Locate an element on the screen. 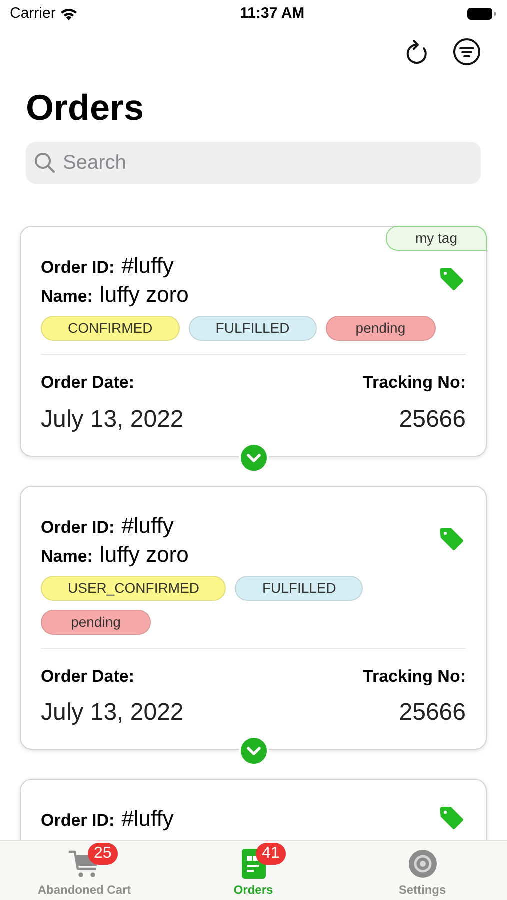 This screenshot has height=900, width=507. wifi-icon is located at coordinates (69, 14).